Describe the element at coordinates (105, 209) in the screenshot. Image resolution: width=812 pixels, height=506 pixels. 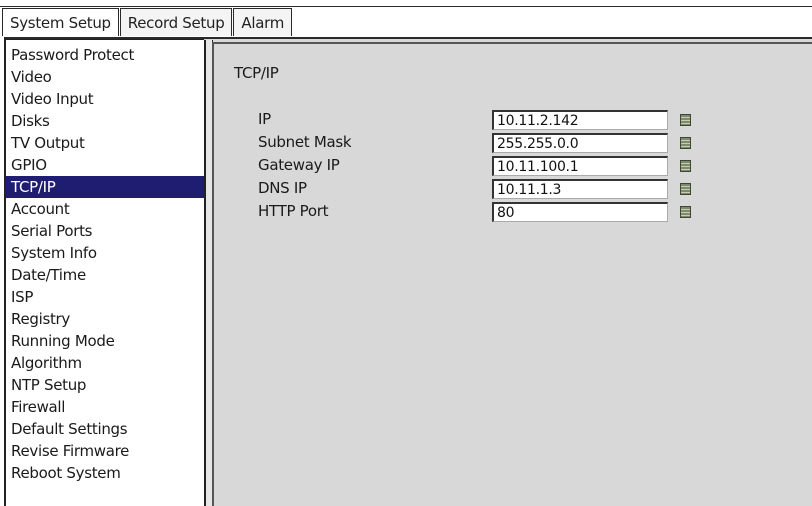
I see `sidebar-item-account: Account` at that location.